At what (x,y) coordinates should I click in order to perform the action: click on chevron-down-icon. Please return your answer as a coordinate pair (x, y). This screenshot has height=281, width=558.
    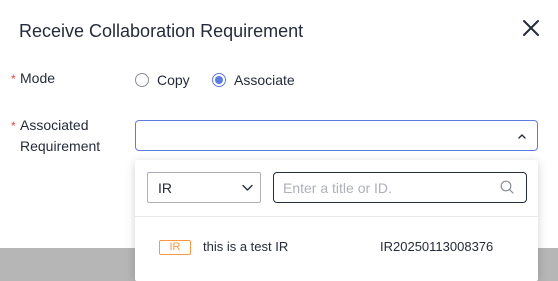
    Looking at the image, I should click on (247, 187).